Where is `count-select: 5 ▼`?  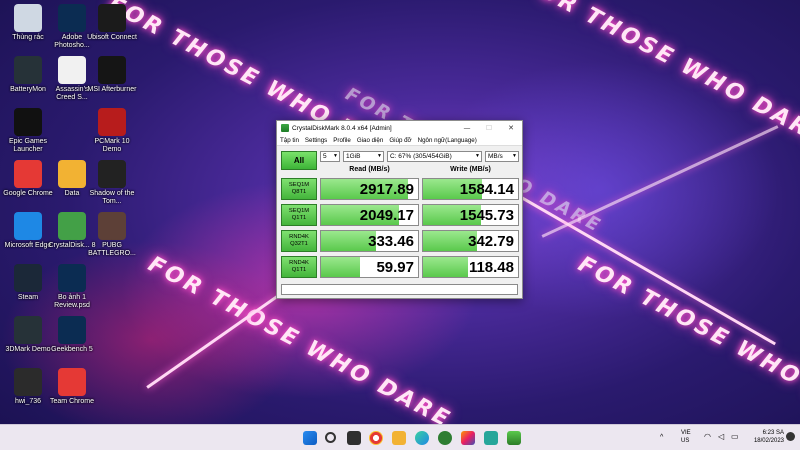 count-select: 5 ▼ is located at coordinates (330, 156).